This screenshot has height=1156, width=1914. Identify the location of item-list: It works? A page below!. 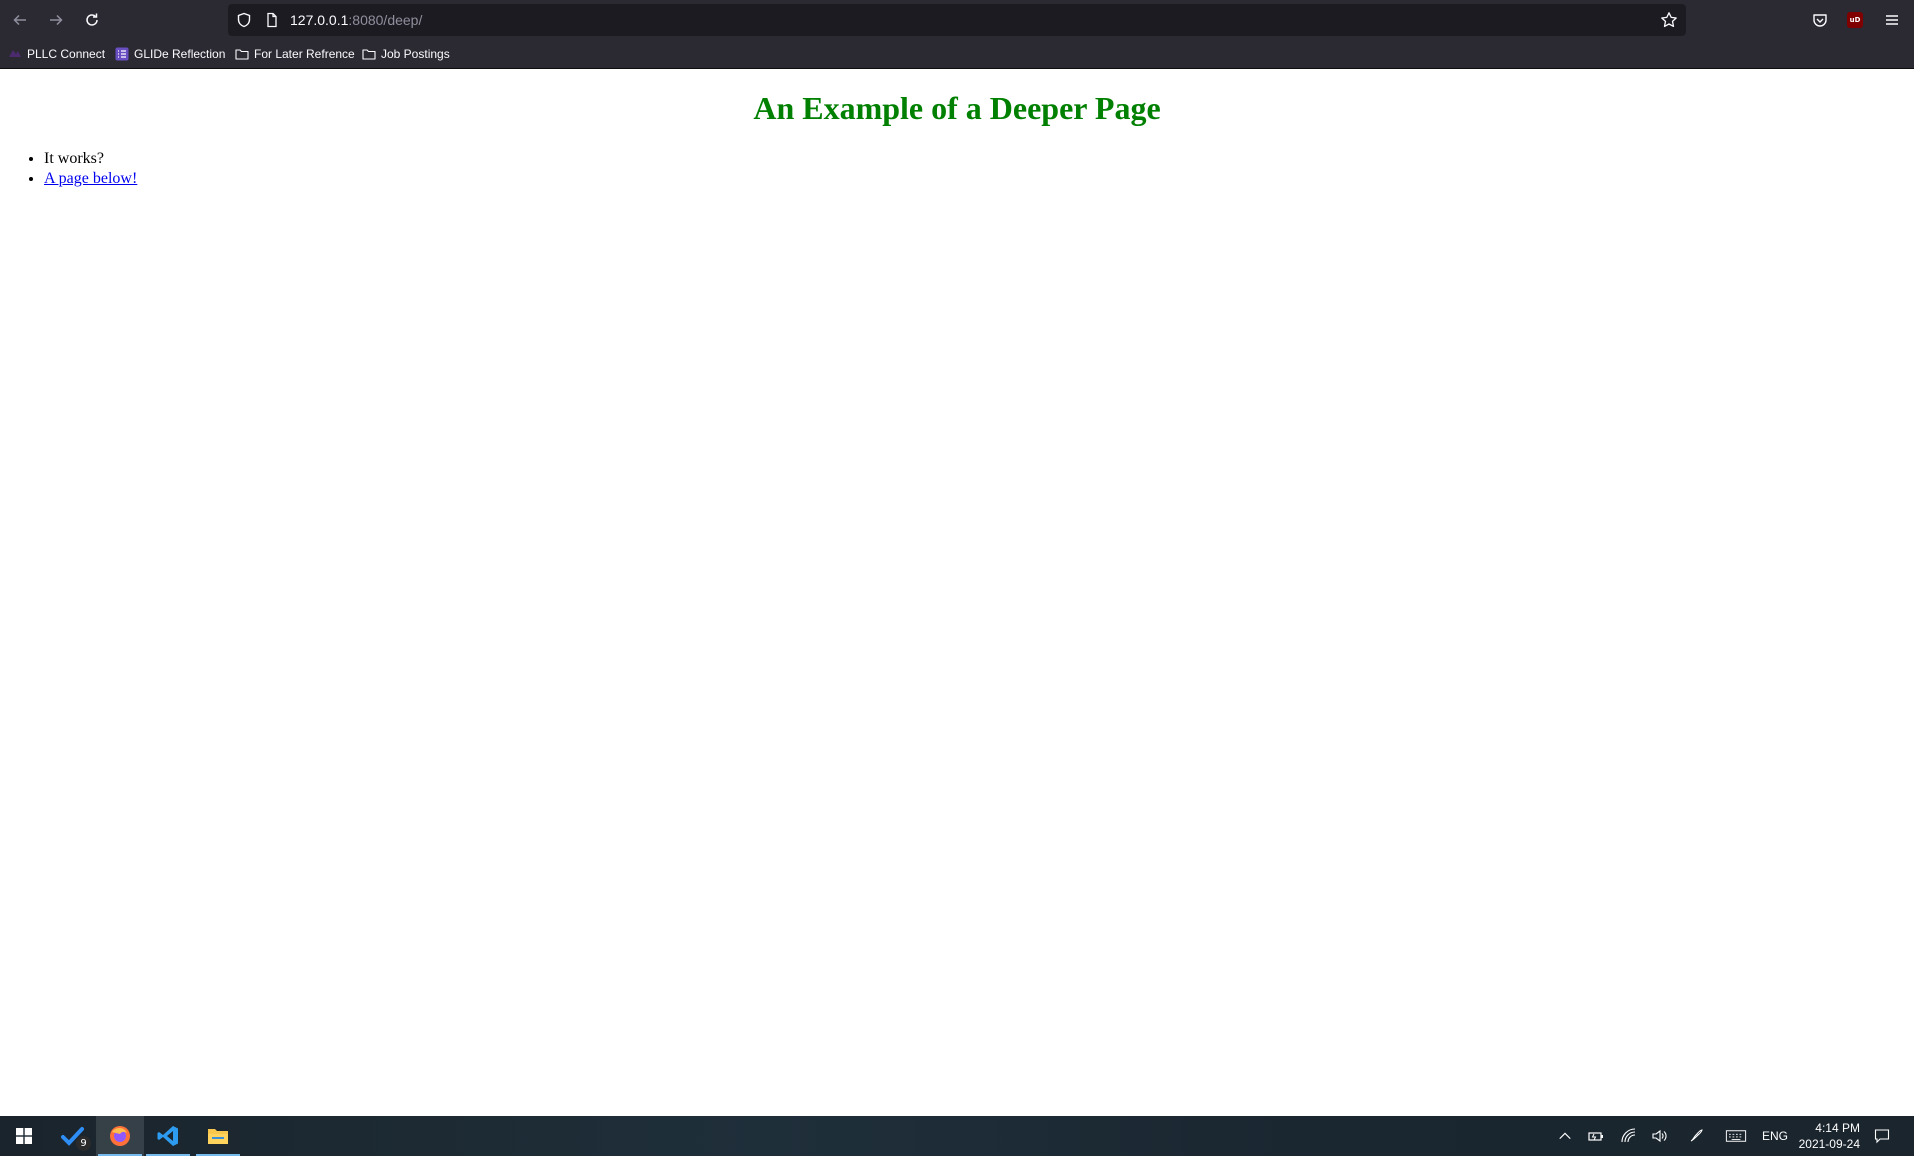
(70, 169).